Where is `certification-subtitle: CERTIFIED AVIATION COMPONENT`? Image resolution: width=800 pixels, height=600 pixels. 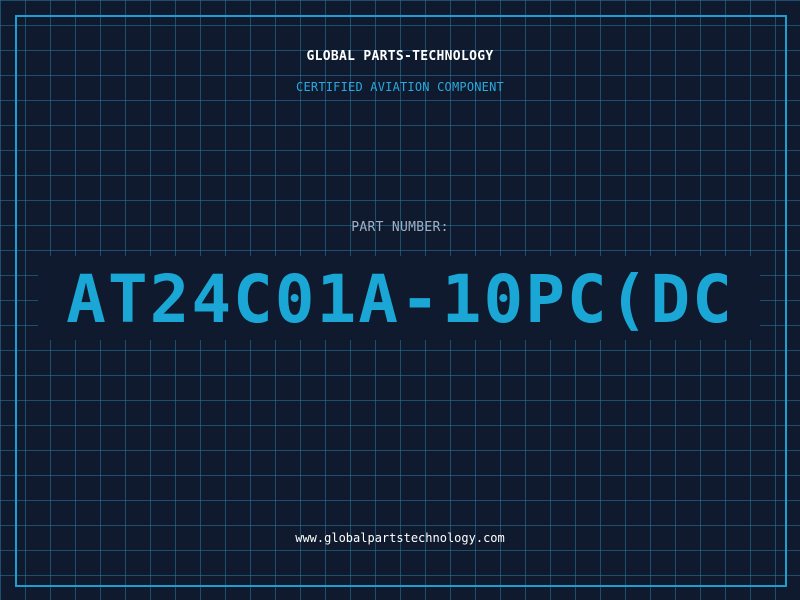
certification-subtitle: CERTIFIED AVIATION COMPONENT is located at coordinates (400, 87).